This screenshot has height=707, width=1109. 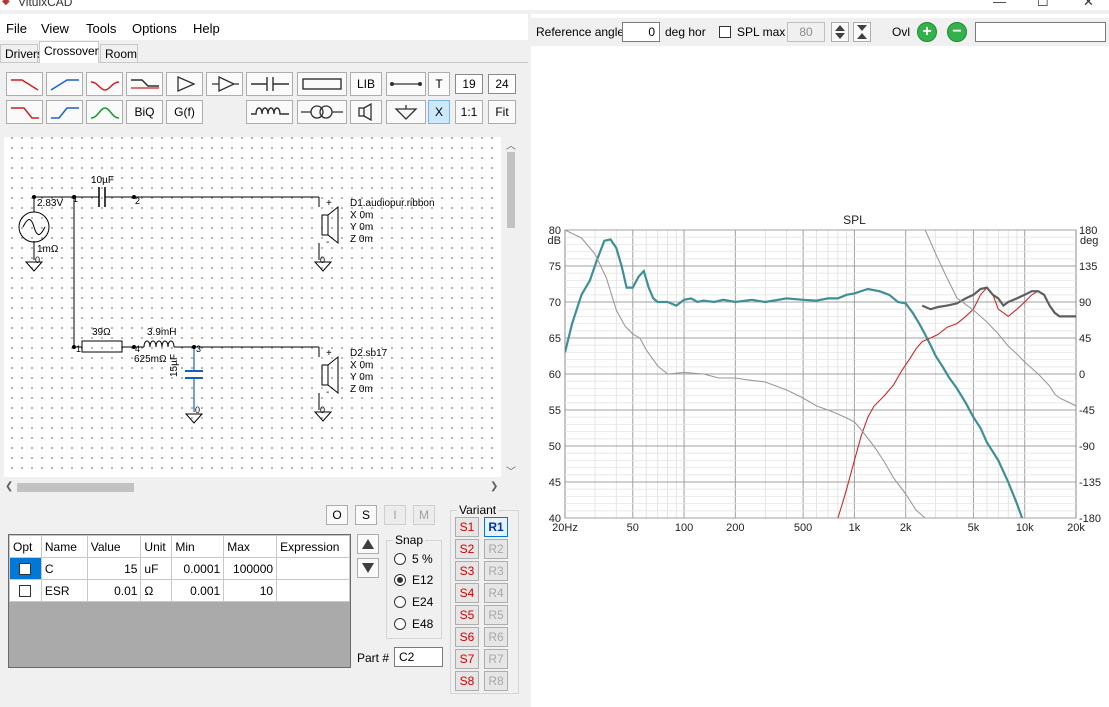 I want to click on spl-max-checkbox, so click(x=725, y=32).